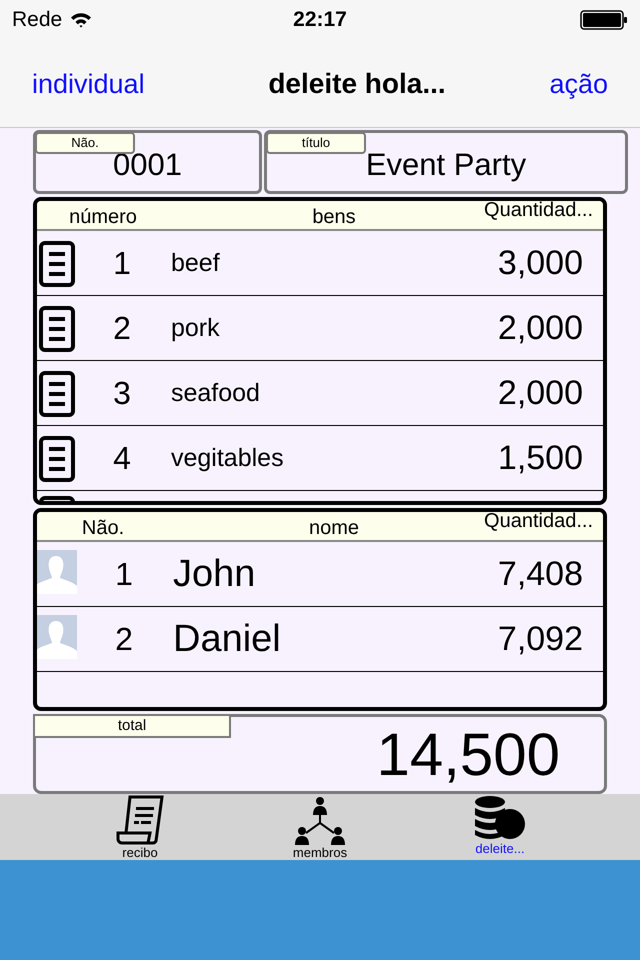 This screenshot has width=640, height=960. Describe the element at coordinates (500, 818) in the screenshot. I see `coins-icon` at that location.